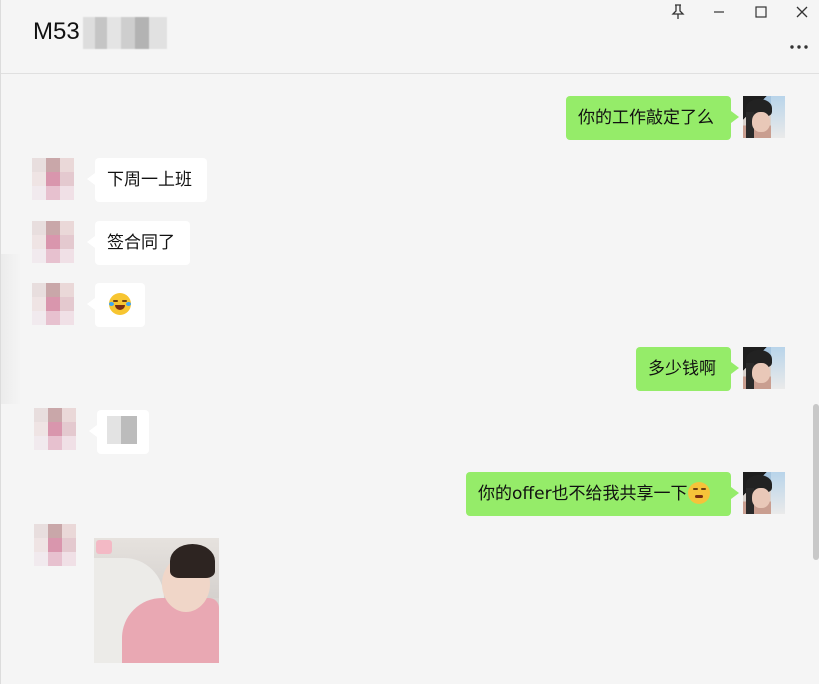  I want to click on scrollbar, so click(816, 482).